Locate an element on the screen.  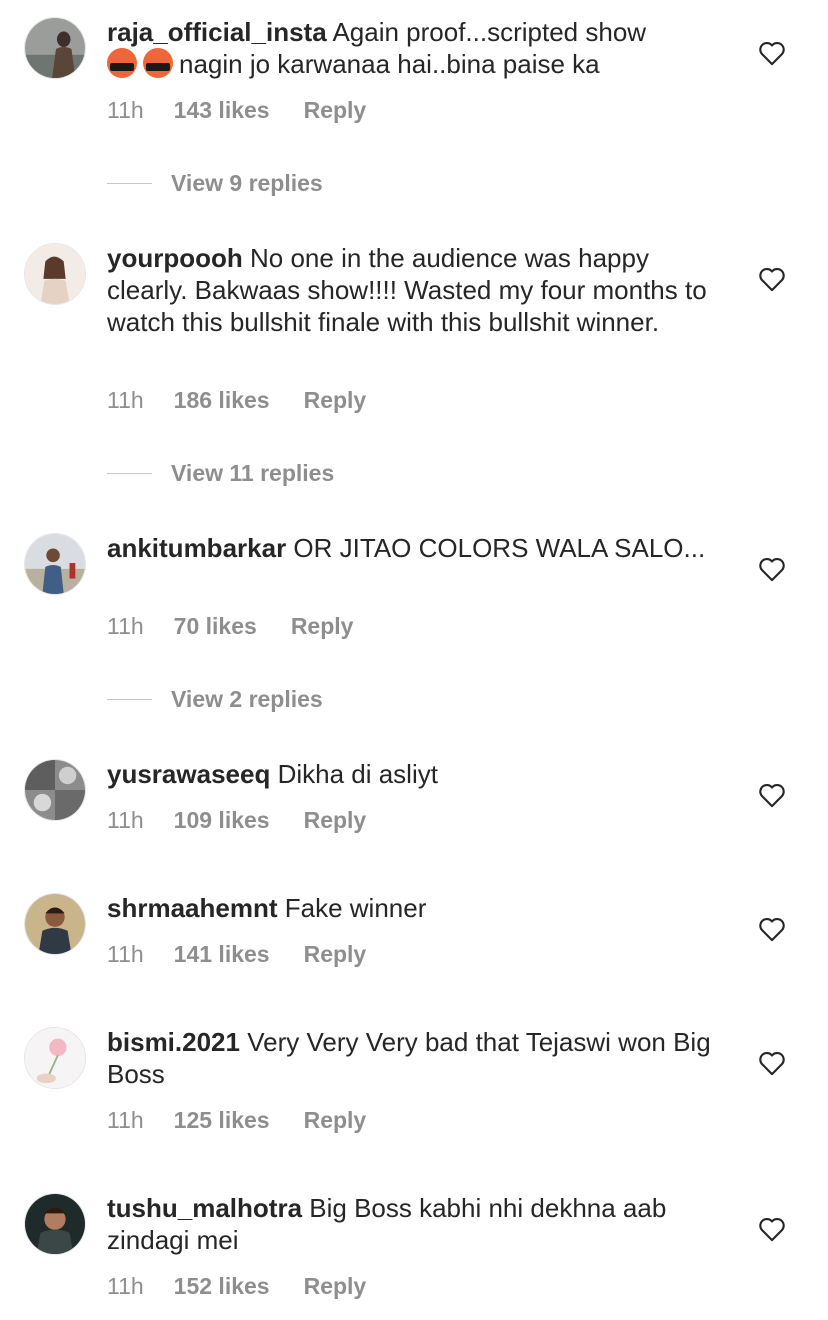
comment-meta: 11h 109 likes Reply is located at coordinates (236, 820).